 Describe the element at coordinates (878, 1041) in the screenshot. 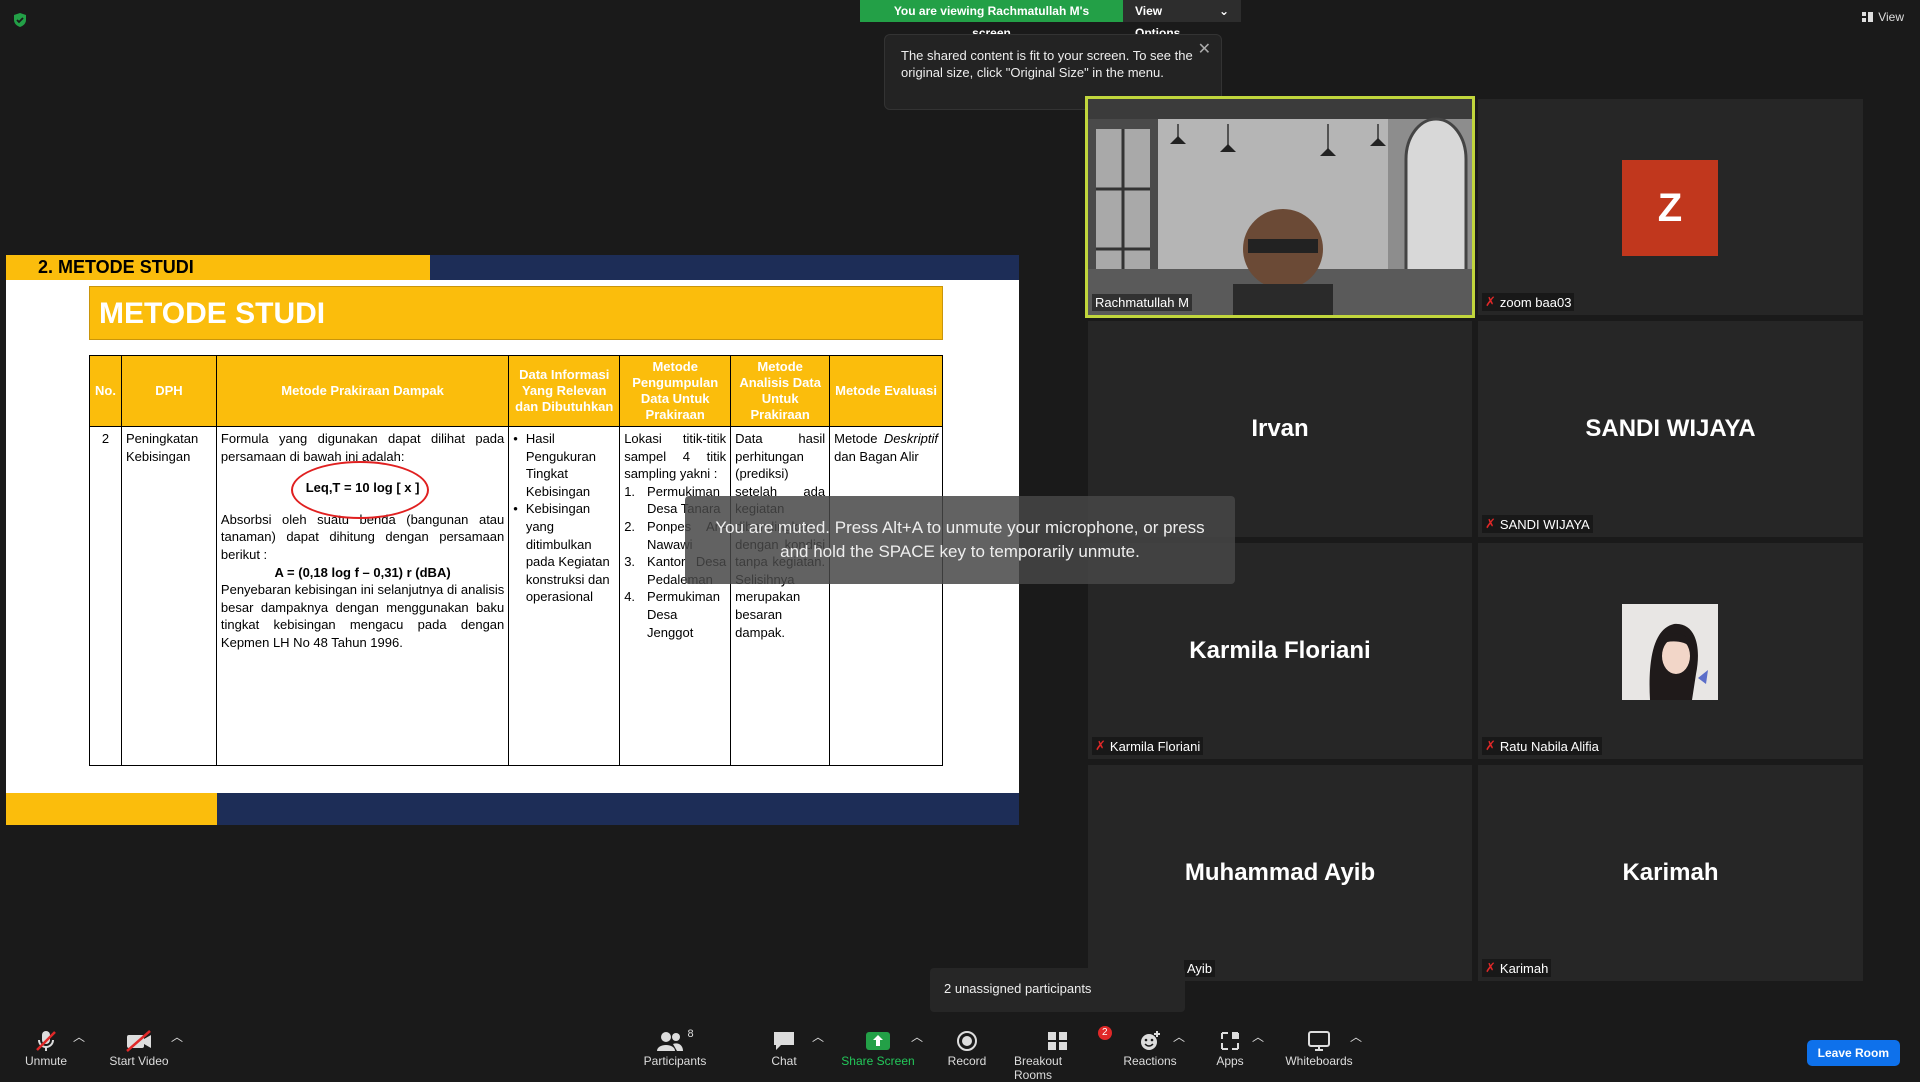

I see `share-screen-icon` at that location.